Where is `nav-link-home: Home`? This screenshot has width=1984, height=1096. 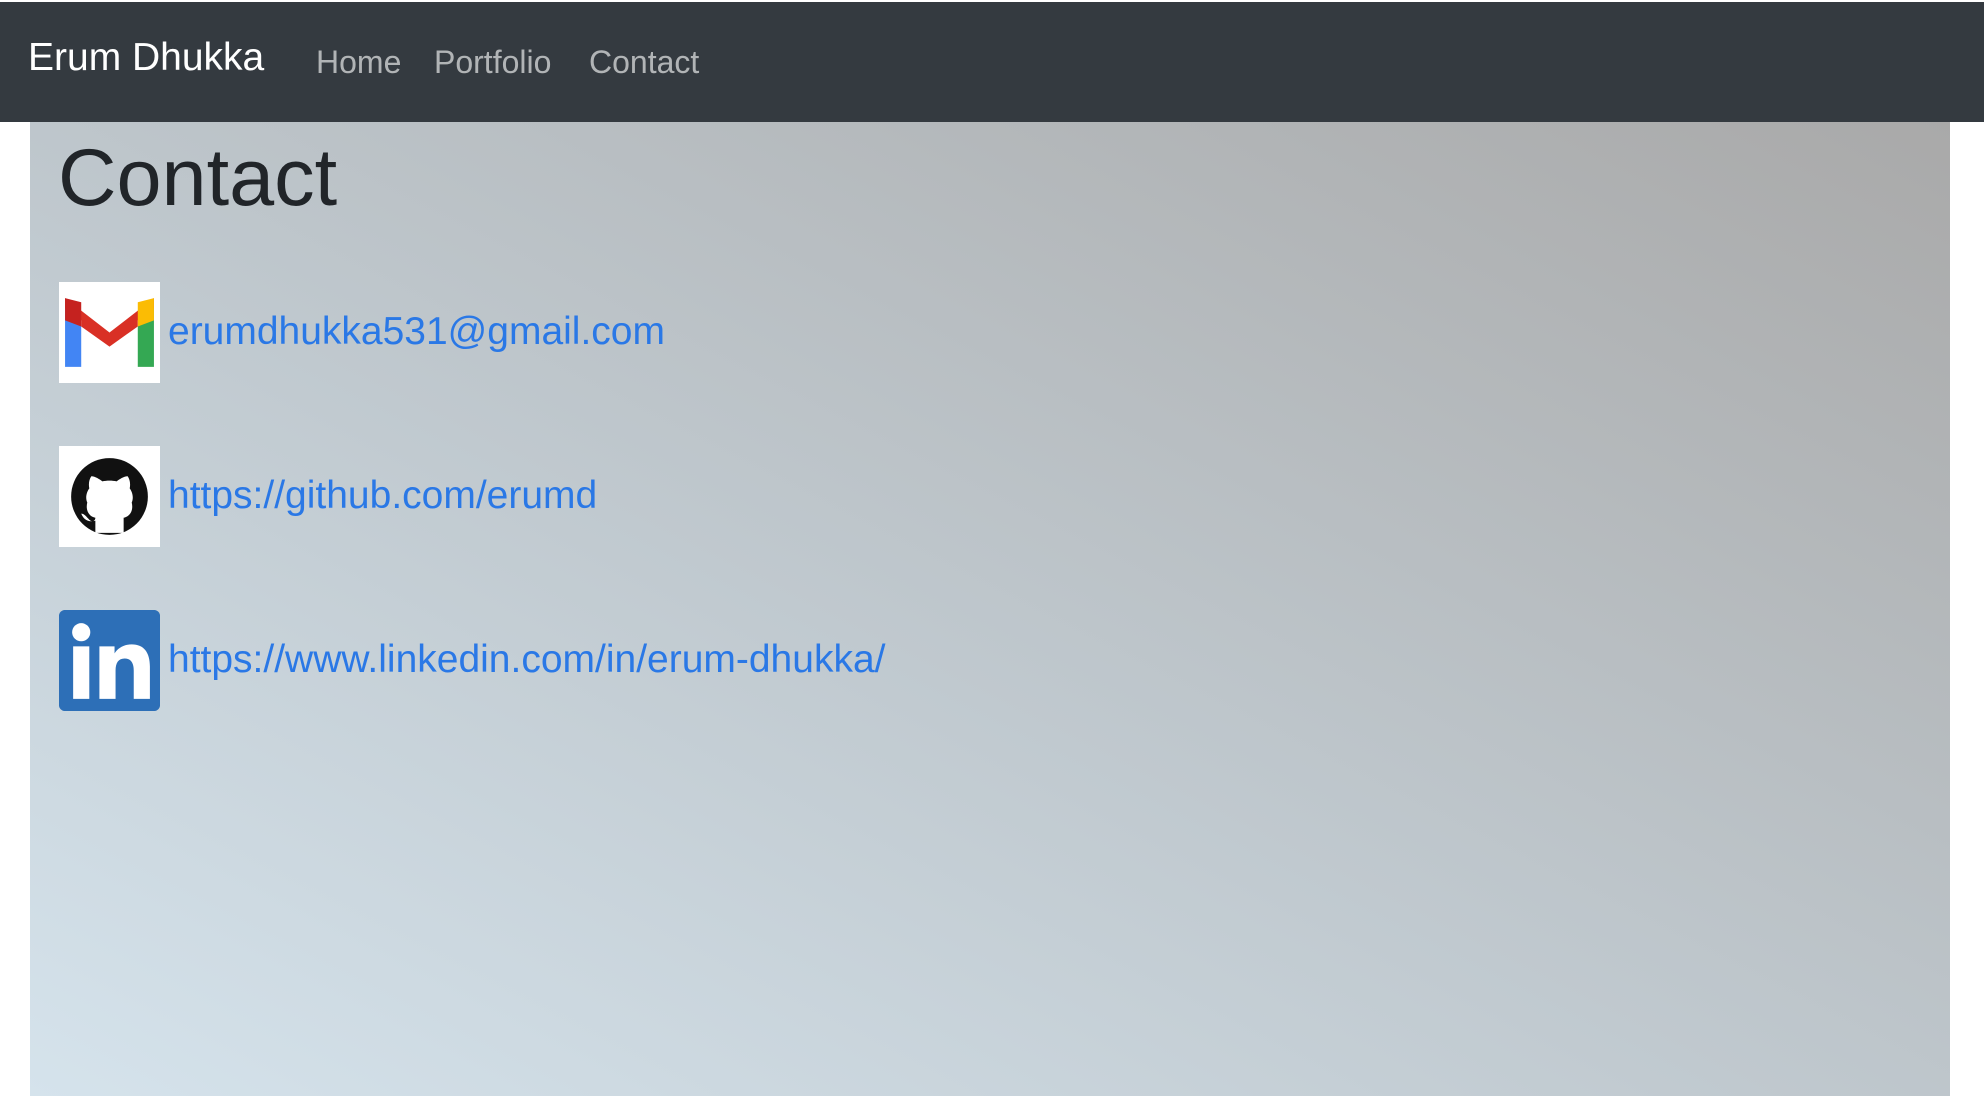
nav-link-home: Home is located at coordinates (358, 62).